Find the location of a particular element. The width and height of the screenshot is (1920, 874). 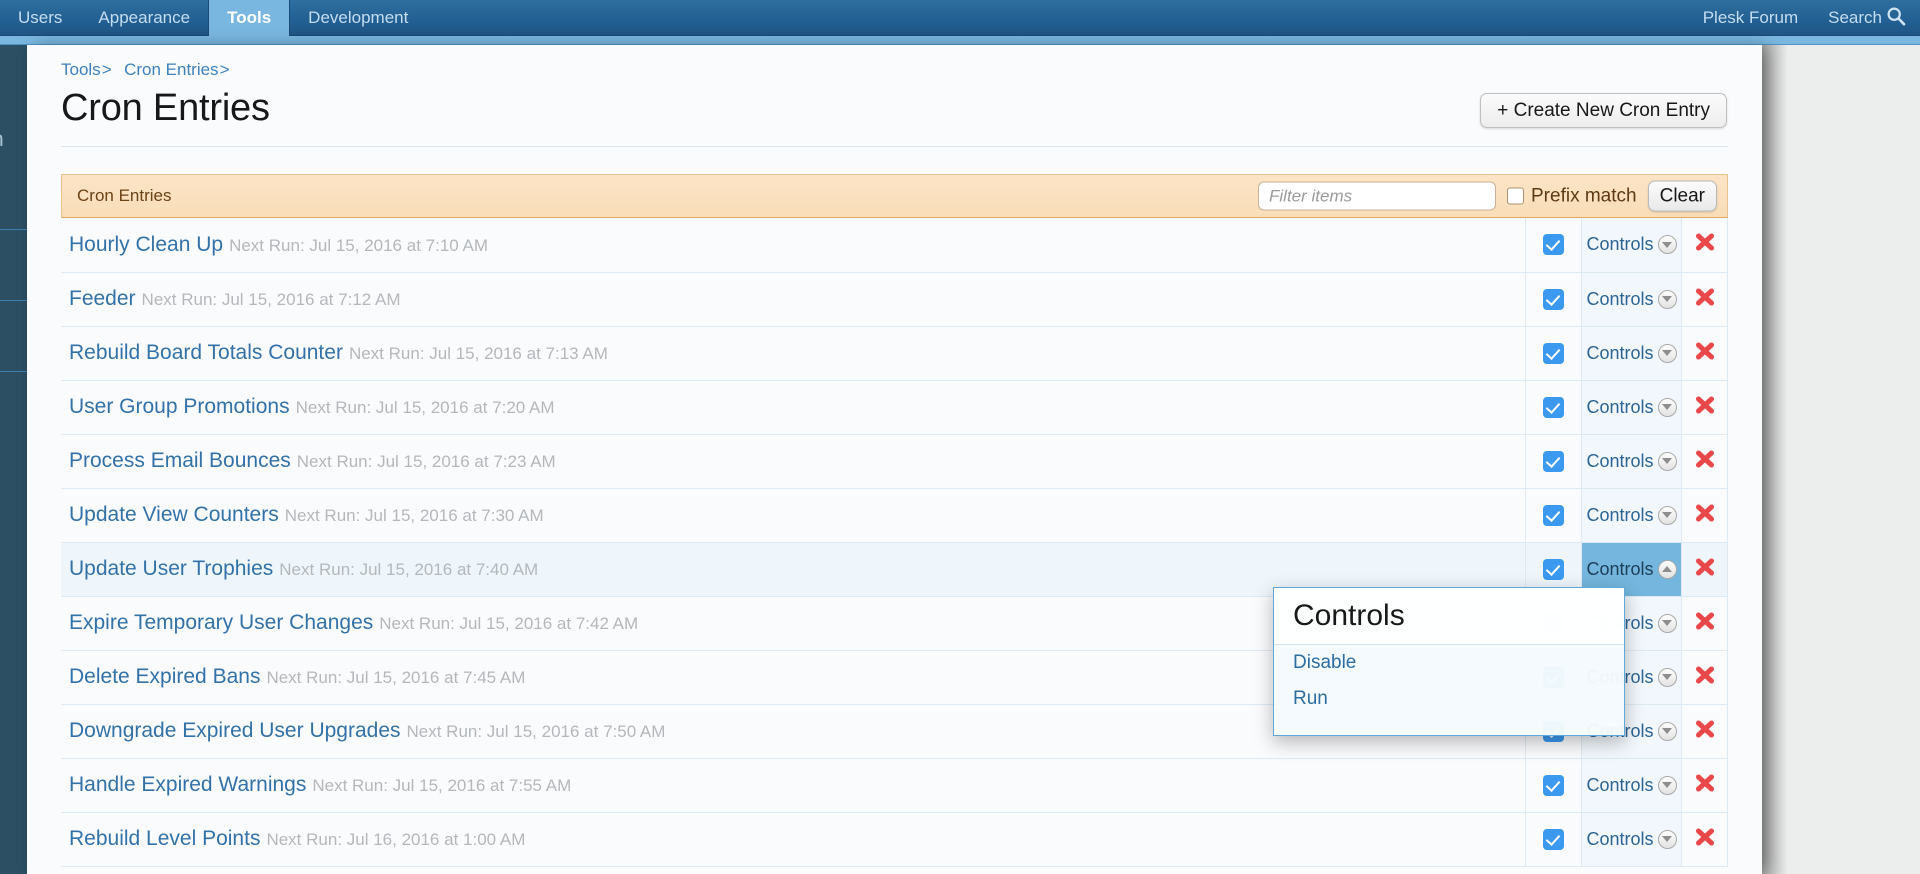

cron-name-link: Process Email Bounces is located at coordinates (180, 460).